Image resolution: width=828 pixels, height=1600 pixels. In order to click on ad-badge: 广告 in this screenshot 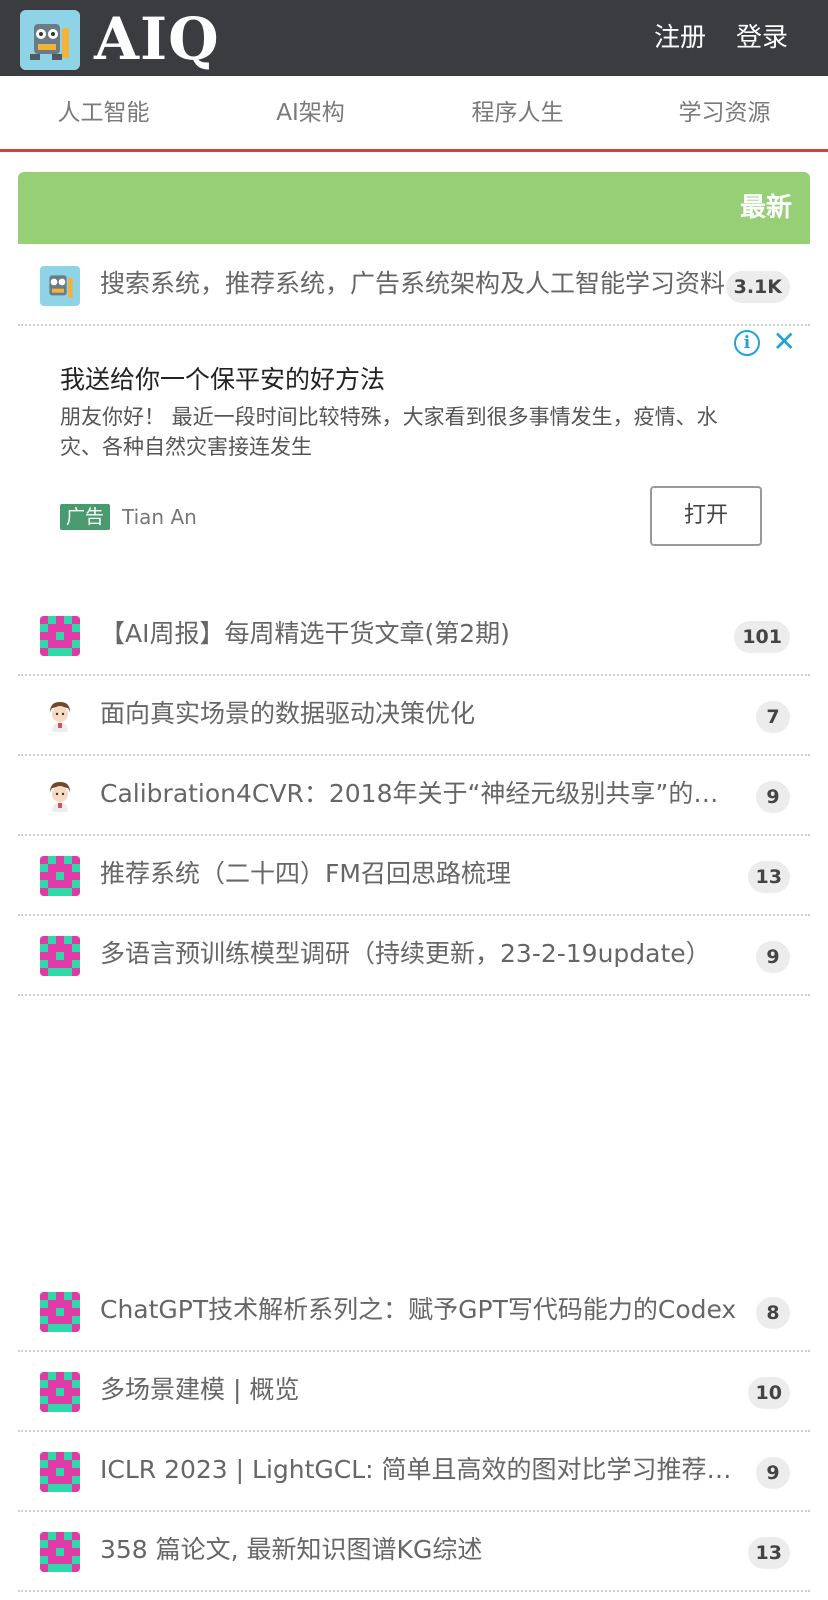, I will do `click(85, 517)`.